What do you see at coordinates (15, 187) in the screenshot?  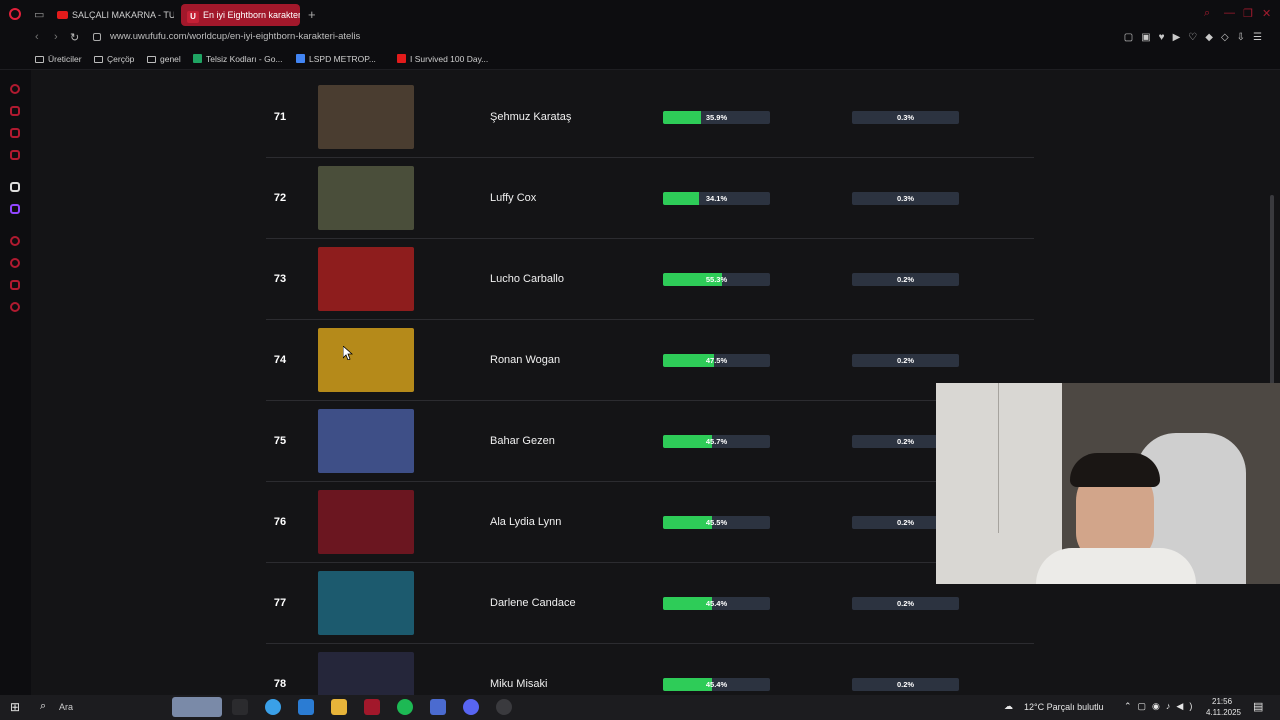 I see `sidebar-app-icon` at bounding box center [15, 187].